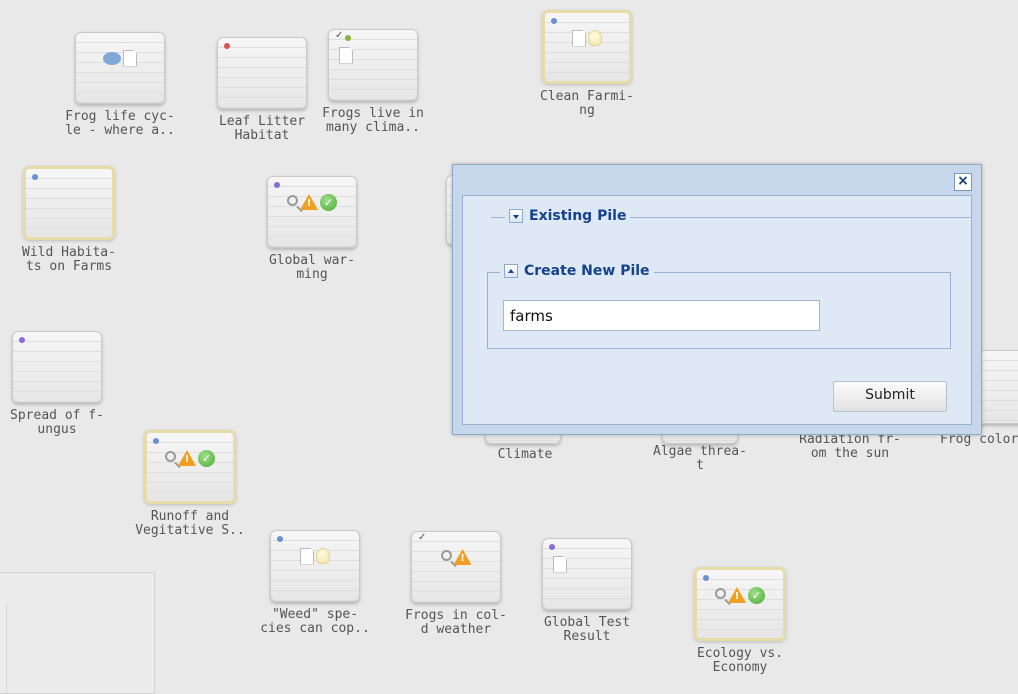 Image resolution: width=1018 pixels, height=694 pixels. I want to click on card-label-radiation: Radiation fr- om the sun, so click(850, 446).